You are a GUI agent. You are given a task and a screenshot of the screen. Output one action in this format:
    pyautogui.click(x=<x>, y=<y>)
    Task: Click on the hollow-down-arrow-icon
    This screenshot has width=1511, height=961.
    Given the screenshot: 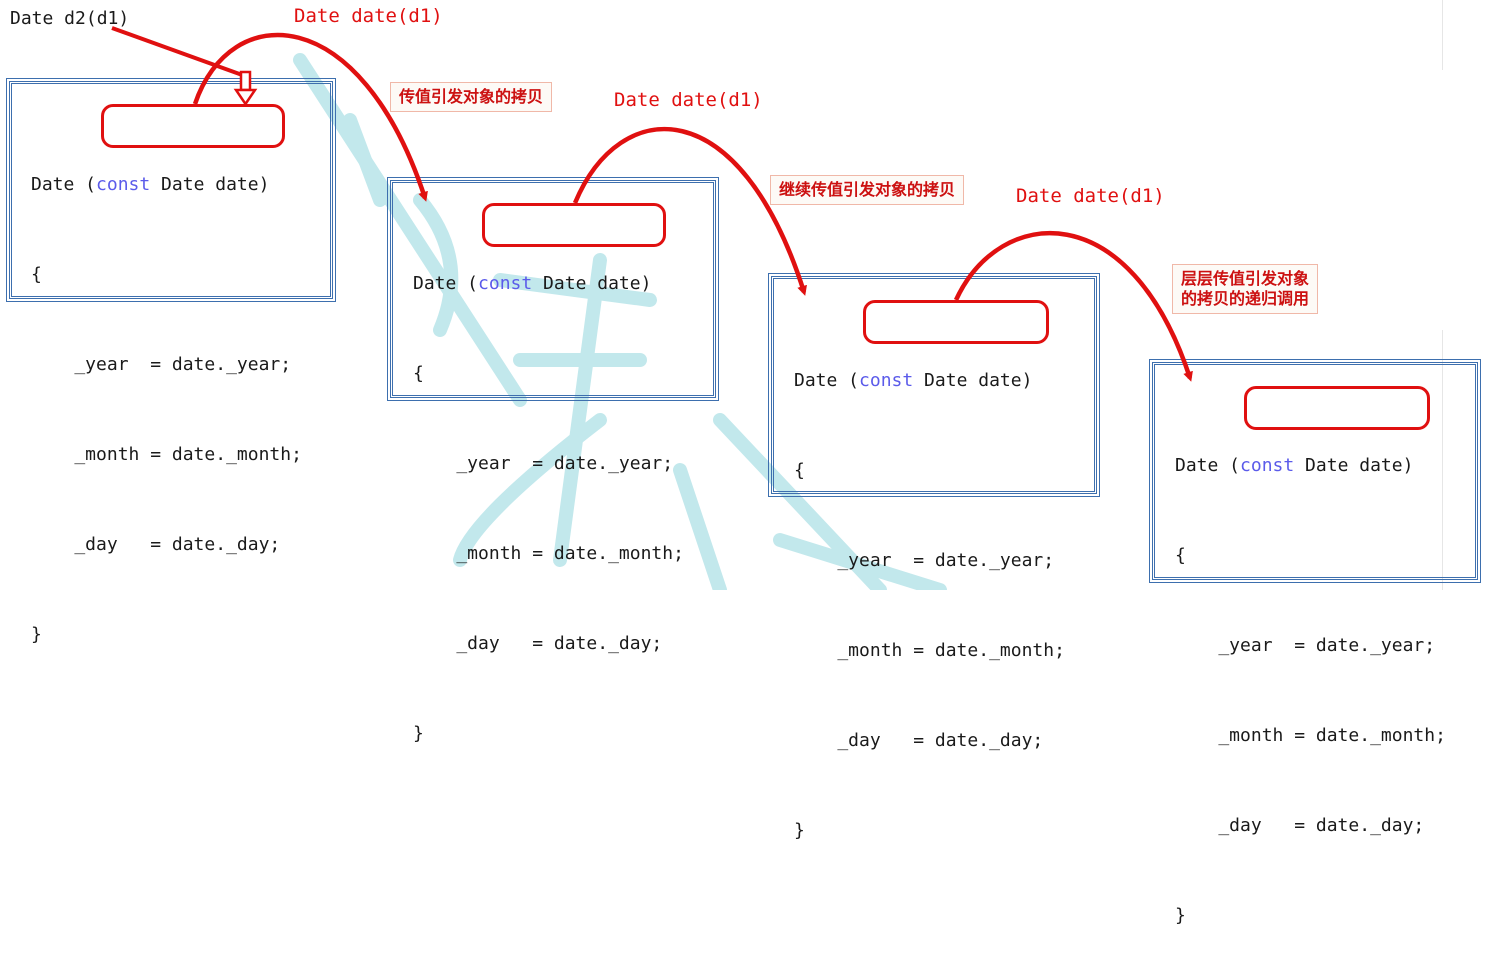 What is the action you would take?
    pyautogui.click(x=245, y=88)
    